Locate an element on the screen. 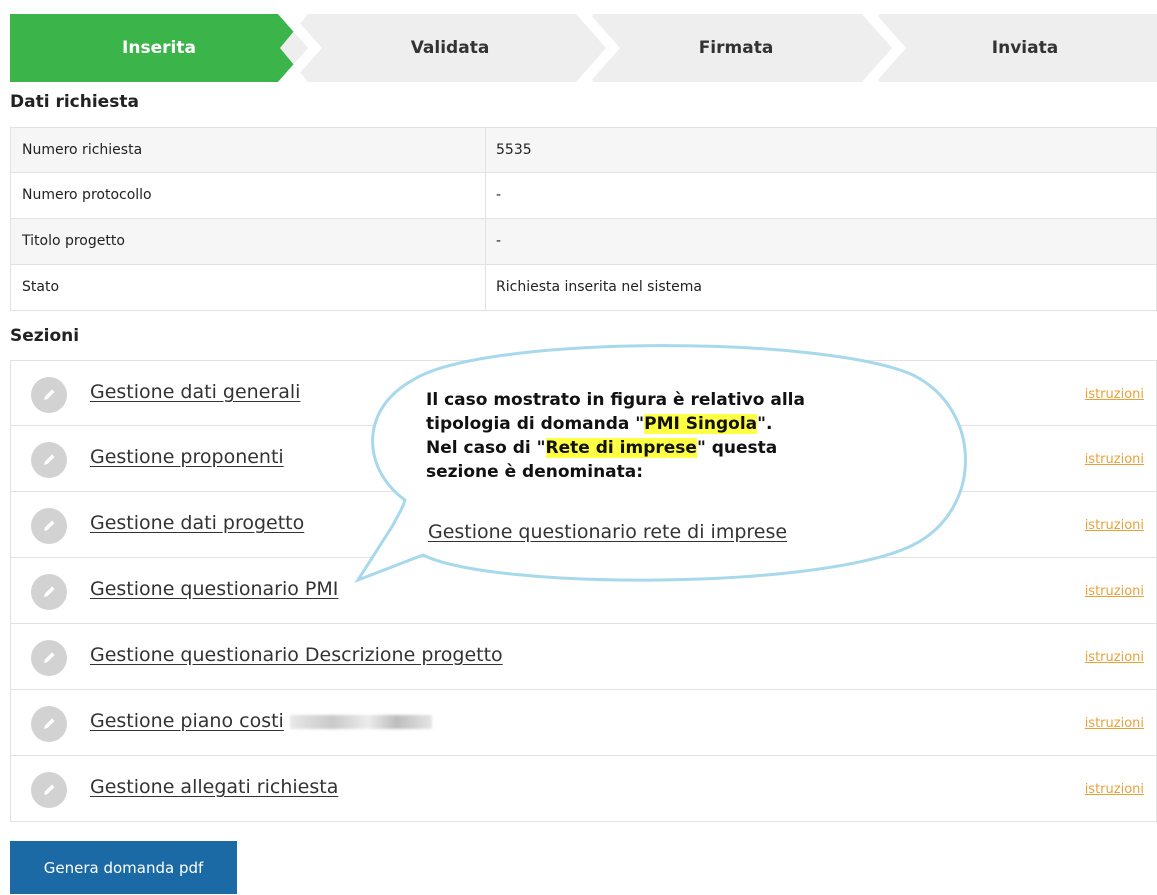  list-item: Gestione piano costi istruzioni is located at coordinates (583, 723).